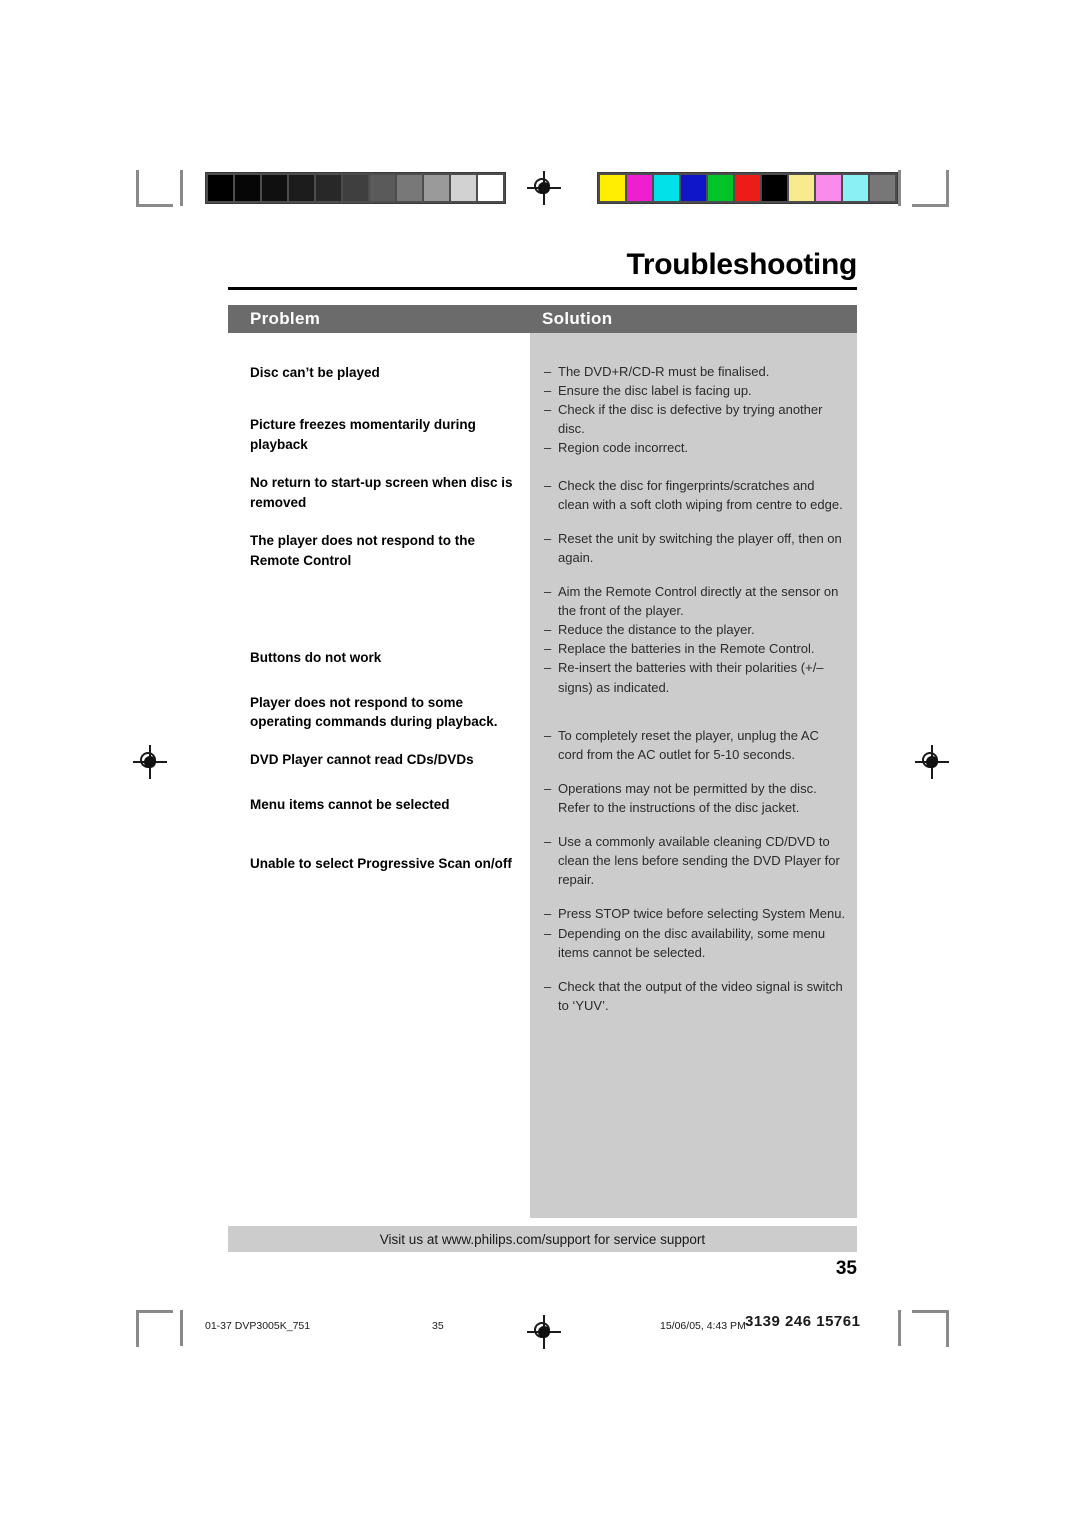 This screenshot has height=1528, width=1080. I want to click on slug-document-id: 01-37 DVP3005K_751, so click(258, 1326).